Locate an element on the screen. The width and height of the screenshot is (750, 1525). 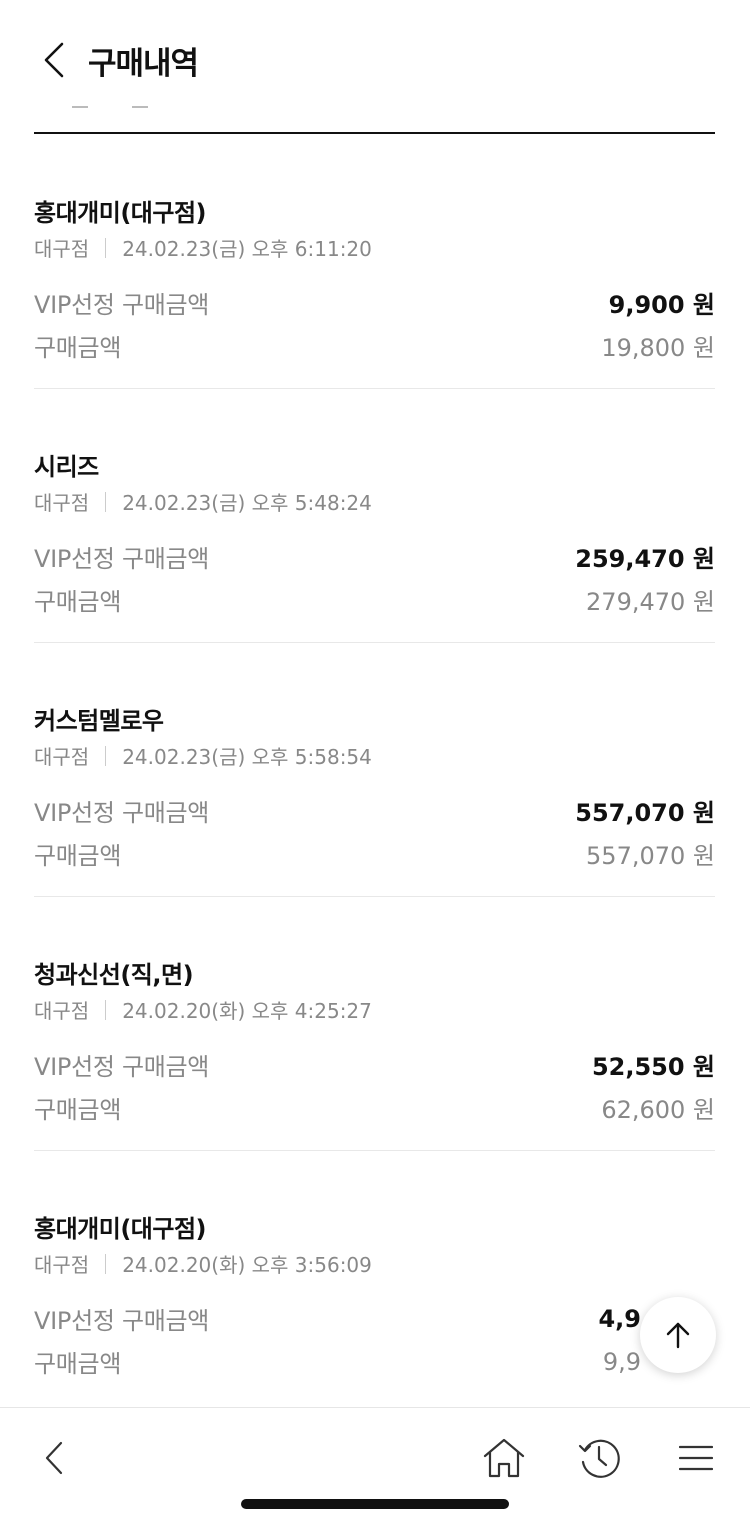
nav-back-button is located at coordinates (54, 1458).